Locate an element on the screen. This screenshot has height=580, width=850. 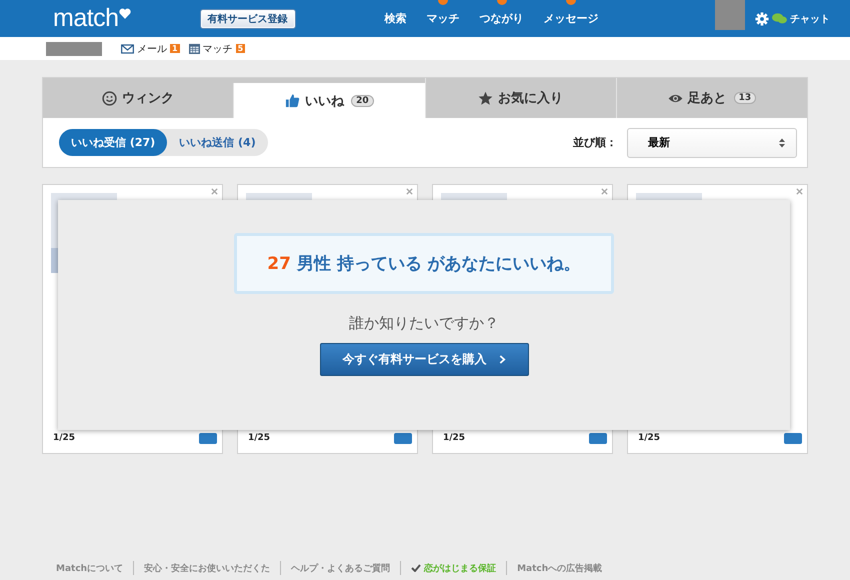
question-text: 誰か知りたいですか？ is located at coordinates (424, 323).